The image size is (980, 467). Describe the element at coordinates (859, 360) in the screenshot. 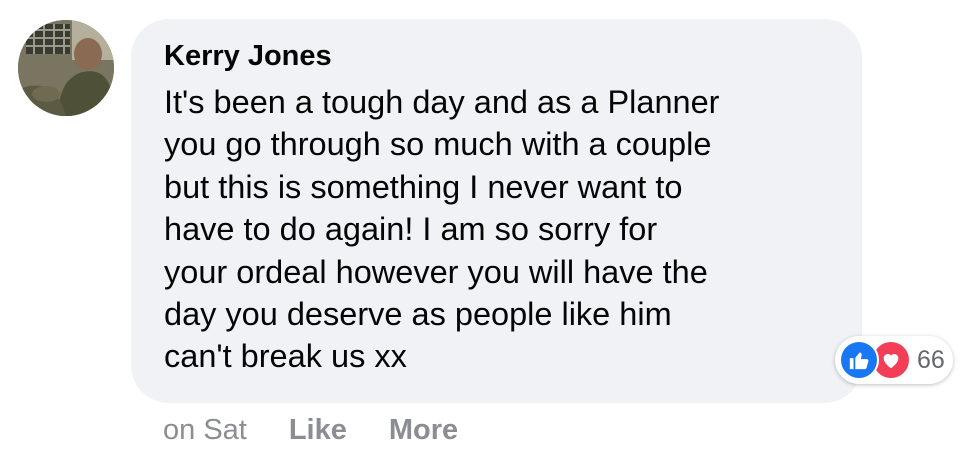

I see `like-icon` at that location.